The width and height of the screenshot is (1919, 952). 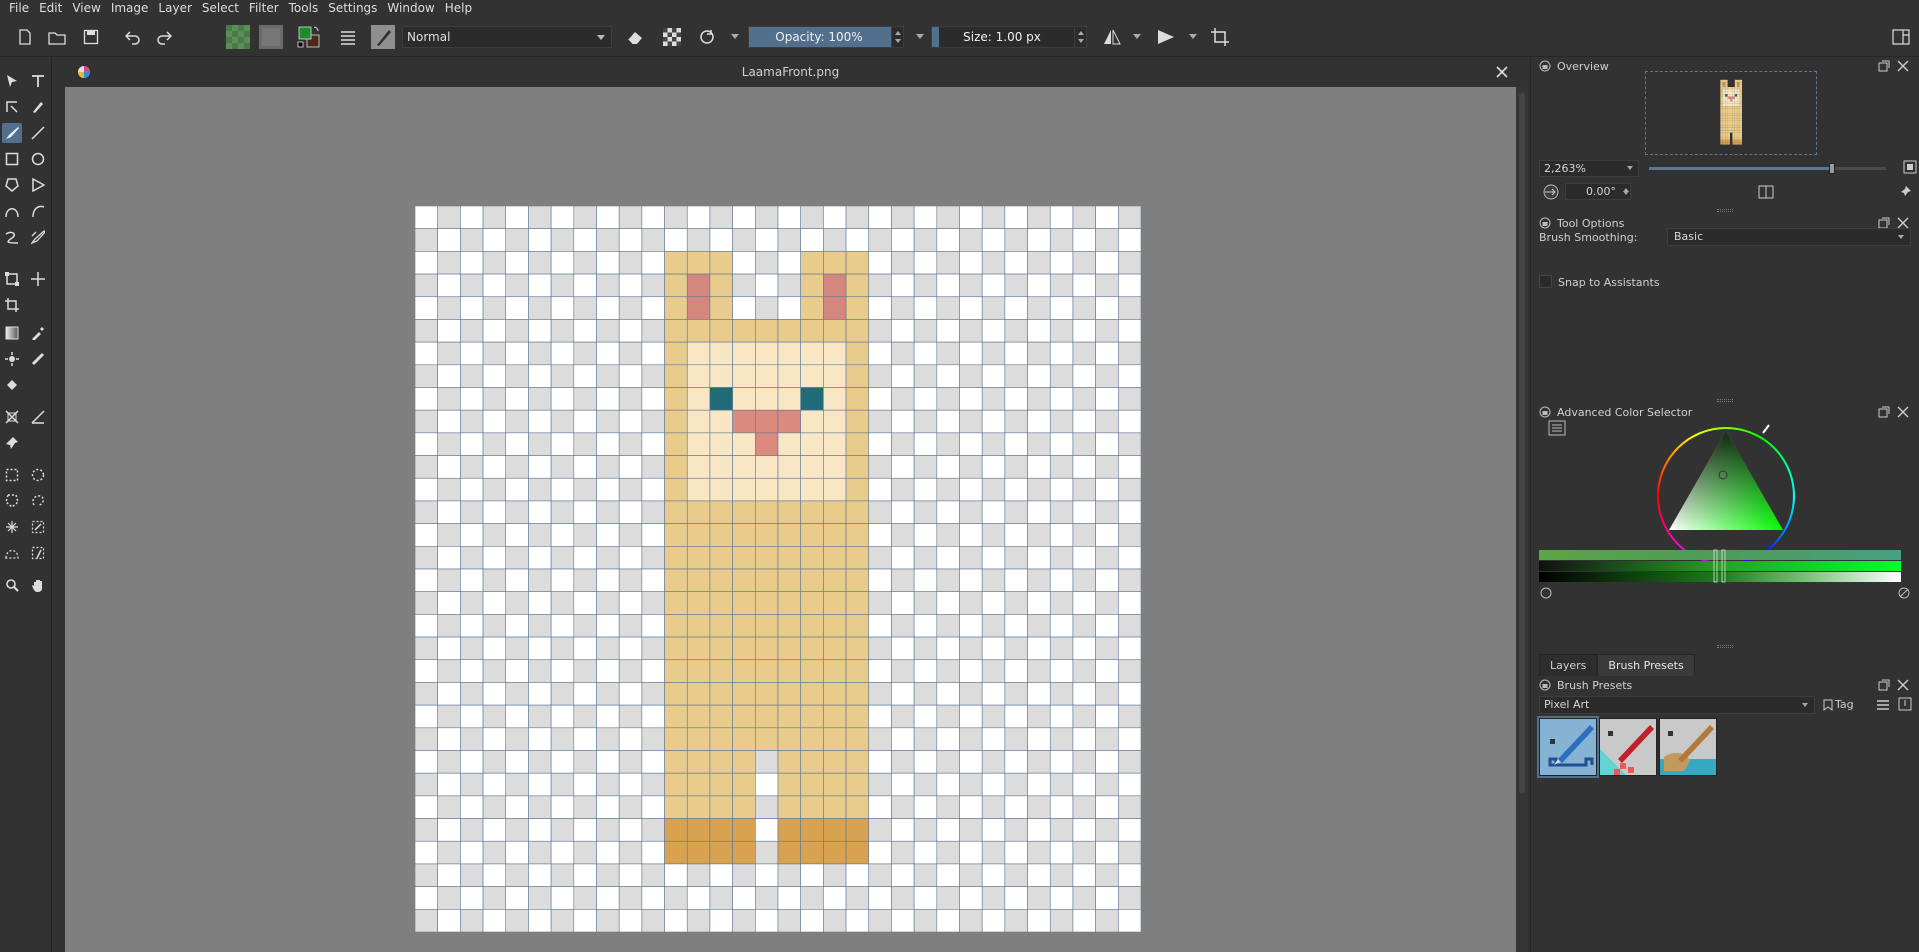 I want to click on docker-splitter, so click(x=1725, y=210).